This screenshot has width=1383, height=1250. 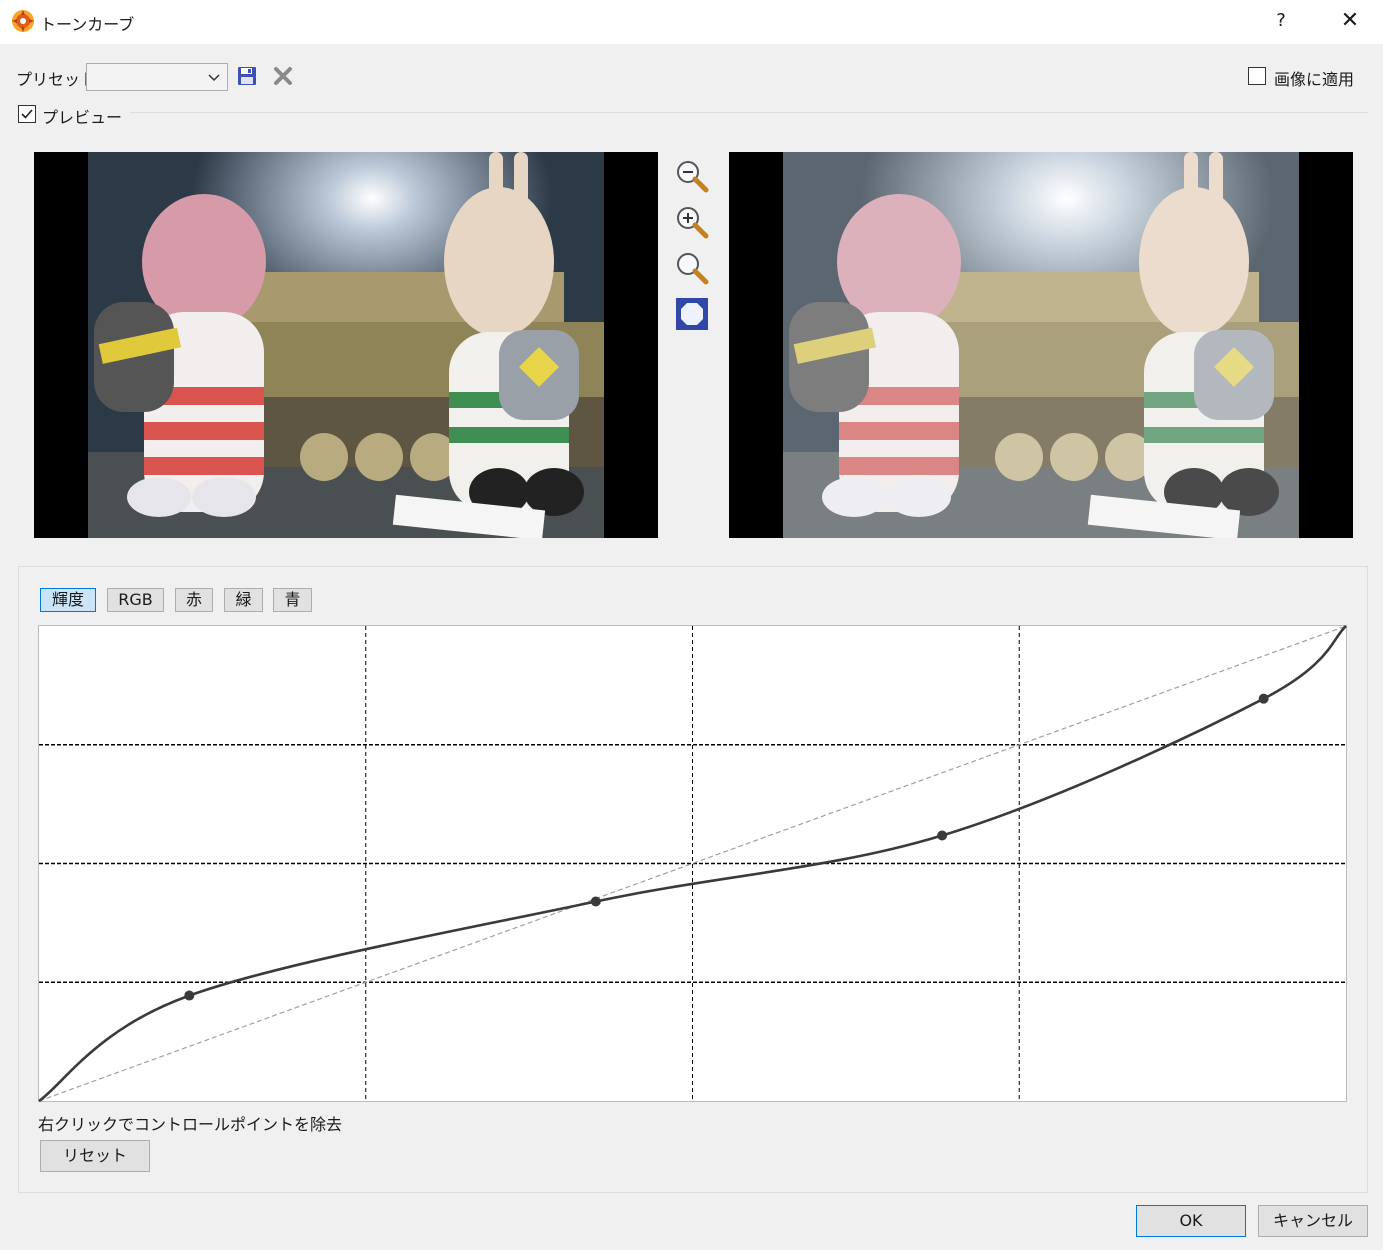 I want to click on zoom-out-icon, so click(x=692, y=176).